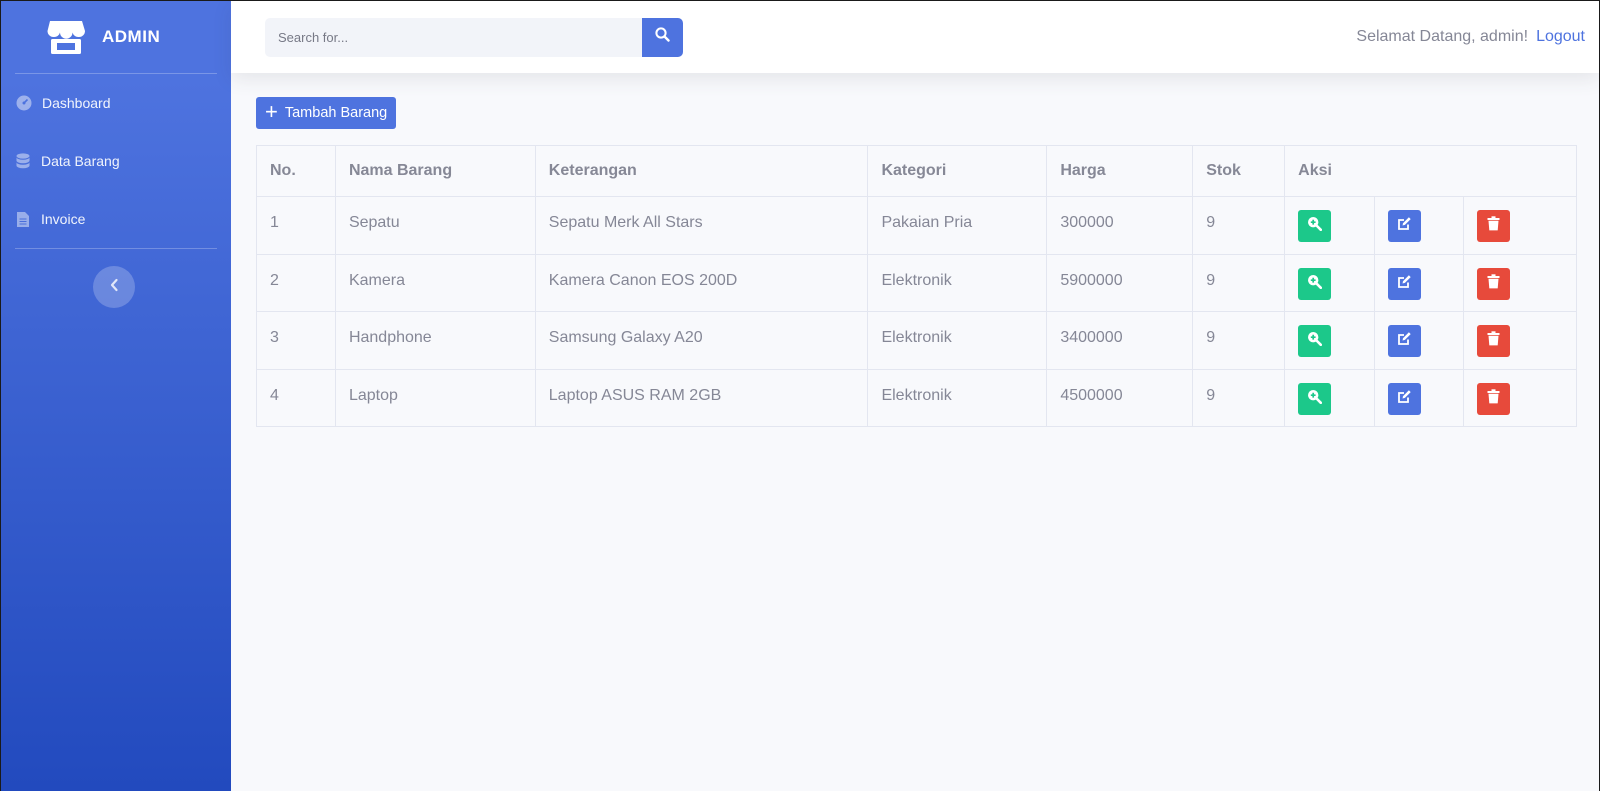 The width and height of the screenshot is (1600, 791). What do you see at coordinates (1120, 397) in the screenshot?
I see `cell-harga: 4500000` at bounding box center [1120, 397].